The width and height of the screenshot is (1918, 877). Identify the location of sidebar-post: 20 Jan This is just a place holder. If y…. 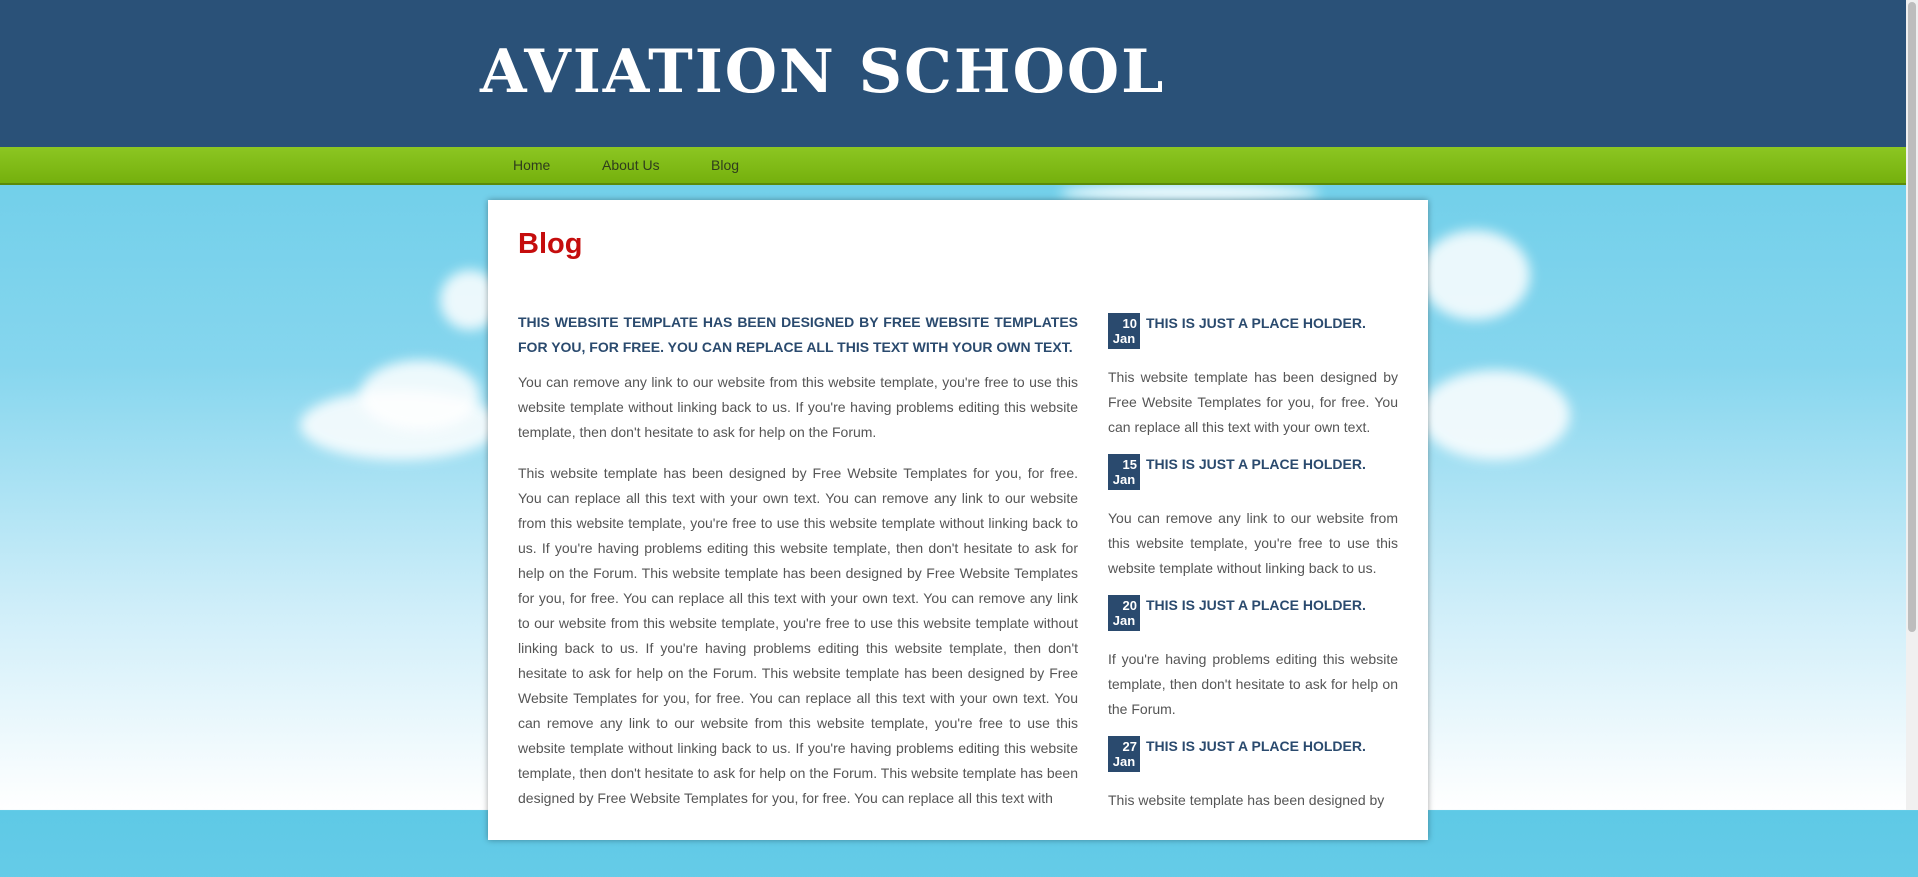
(1253, 665).